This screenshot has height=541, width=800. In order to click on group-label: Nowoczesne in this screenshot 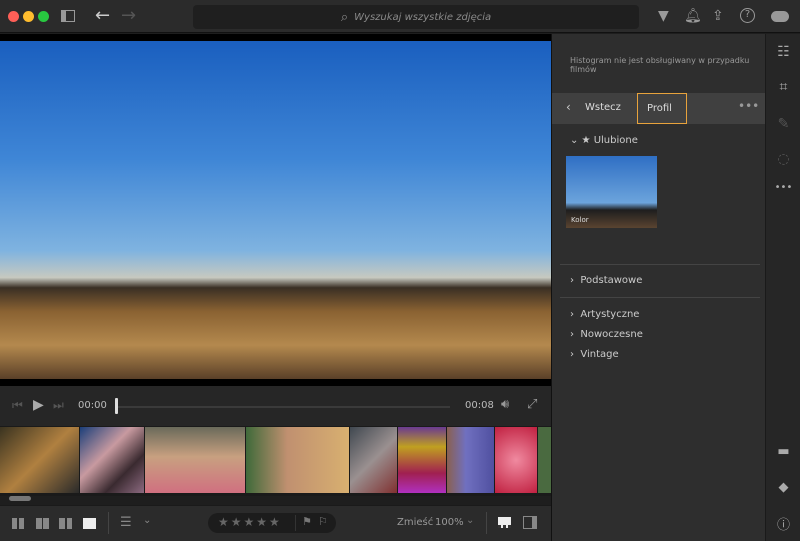, I will do `click(611, 334)`.